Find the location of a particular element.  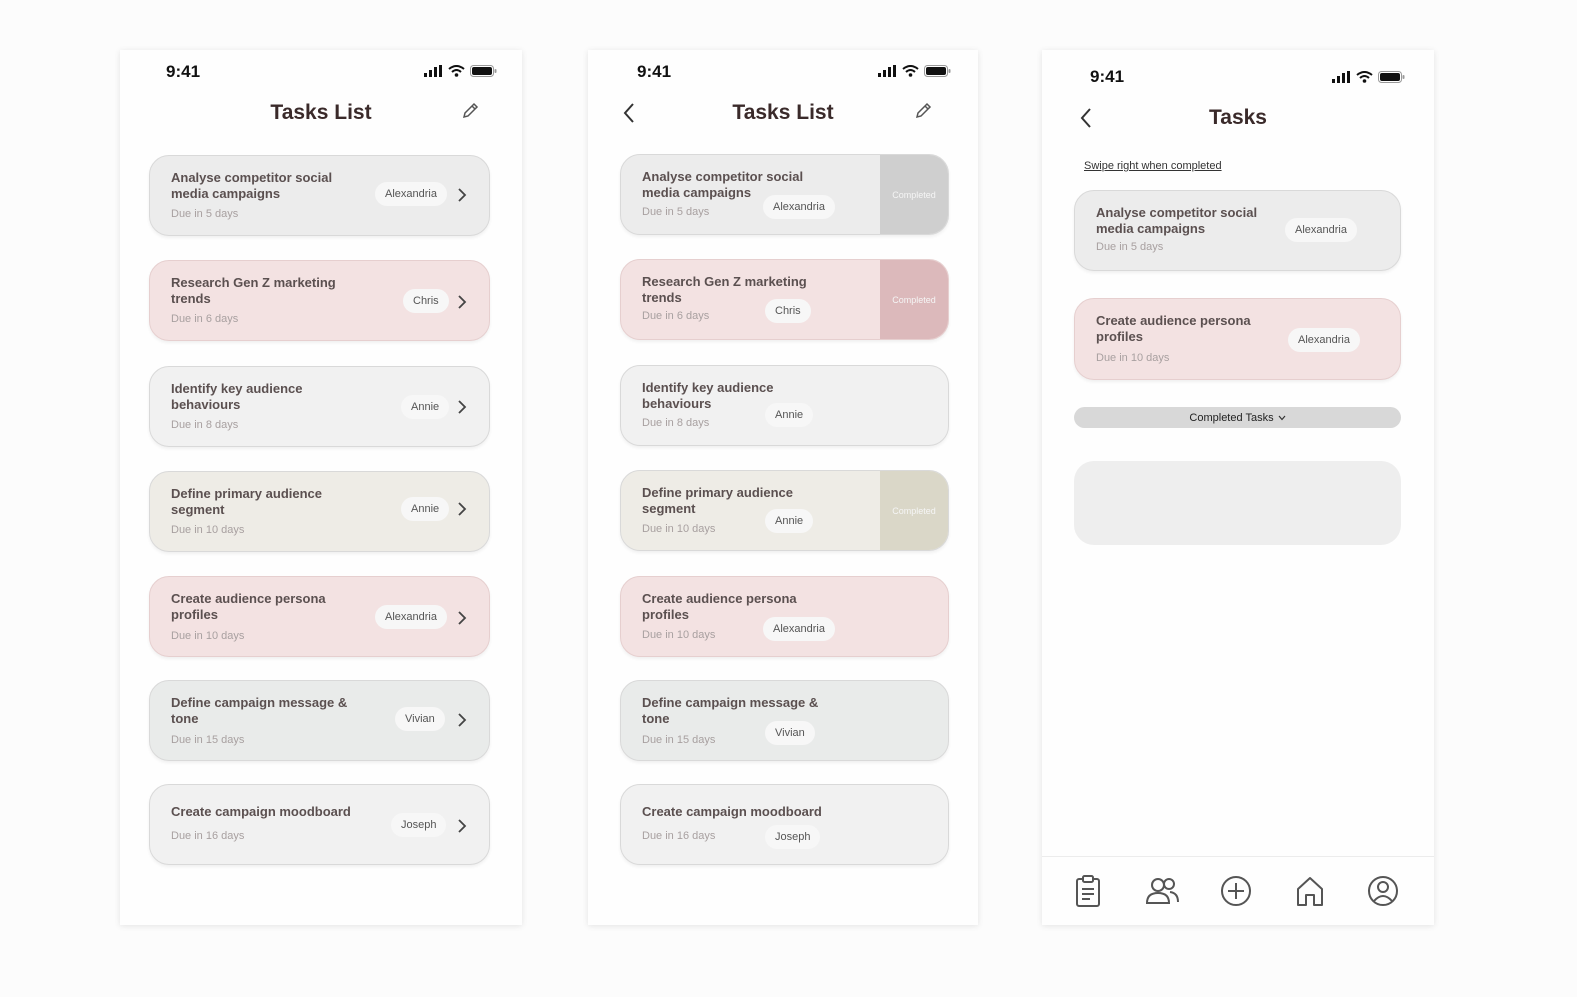

page-title: Tasks is located at coordinates (1238, 117).